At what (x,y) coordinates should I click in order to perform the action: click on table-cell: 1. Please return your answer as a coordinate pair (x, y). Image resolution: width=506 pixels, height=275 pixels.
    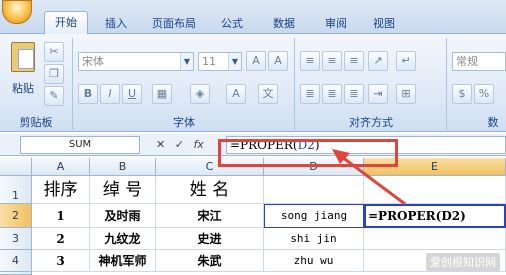
    Looking at the image, I should click on (61, 216).